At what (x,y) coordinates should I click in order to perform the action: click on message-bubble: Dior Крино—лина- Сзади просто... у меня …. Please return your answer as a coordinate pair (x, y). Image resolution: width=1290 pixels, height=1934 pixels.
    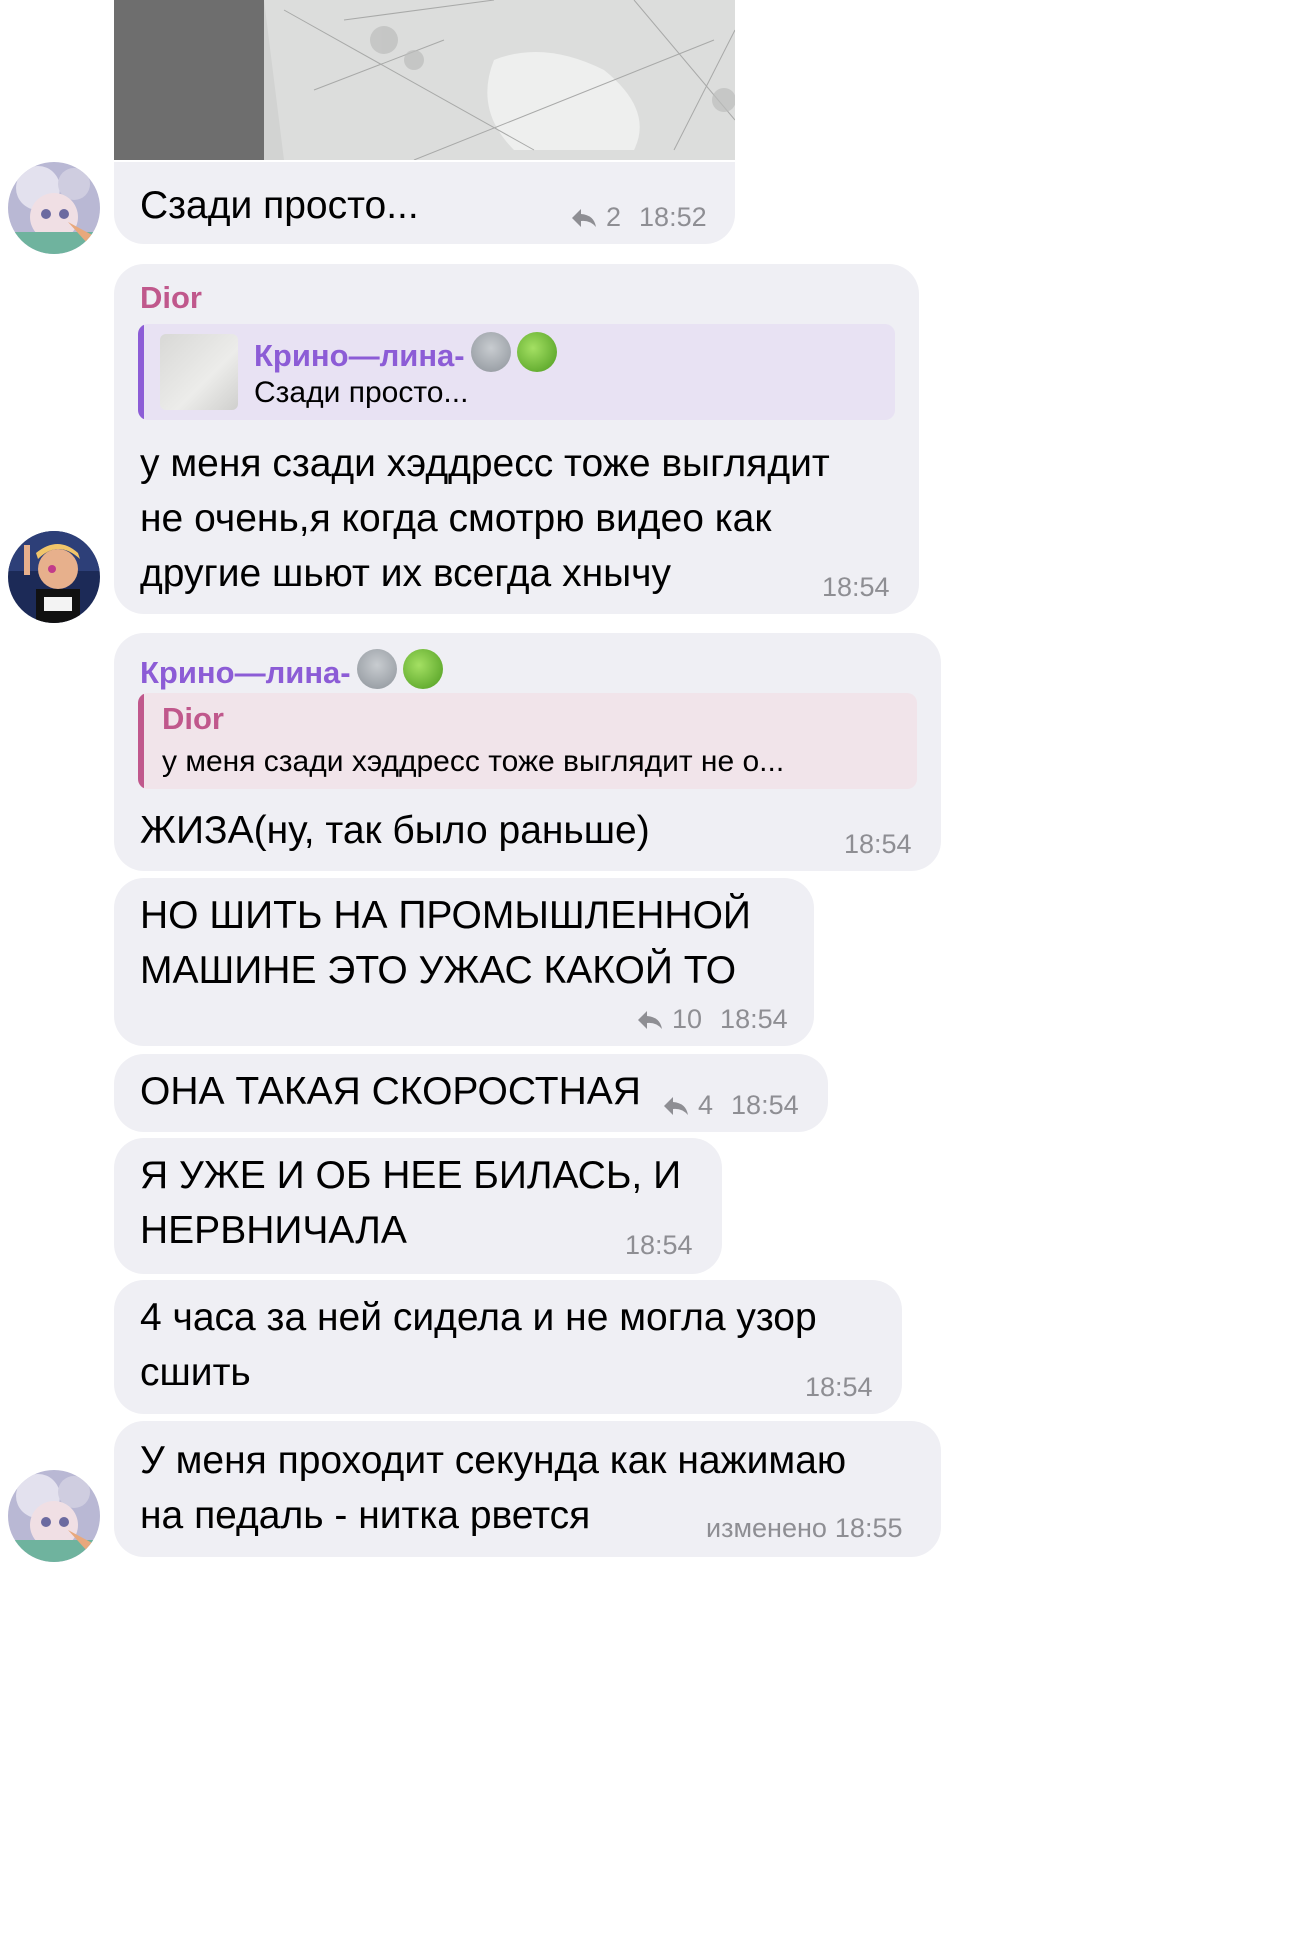
    Looking at the image, I should click on (516, 439).